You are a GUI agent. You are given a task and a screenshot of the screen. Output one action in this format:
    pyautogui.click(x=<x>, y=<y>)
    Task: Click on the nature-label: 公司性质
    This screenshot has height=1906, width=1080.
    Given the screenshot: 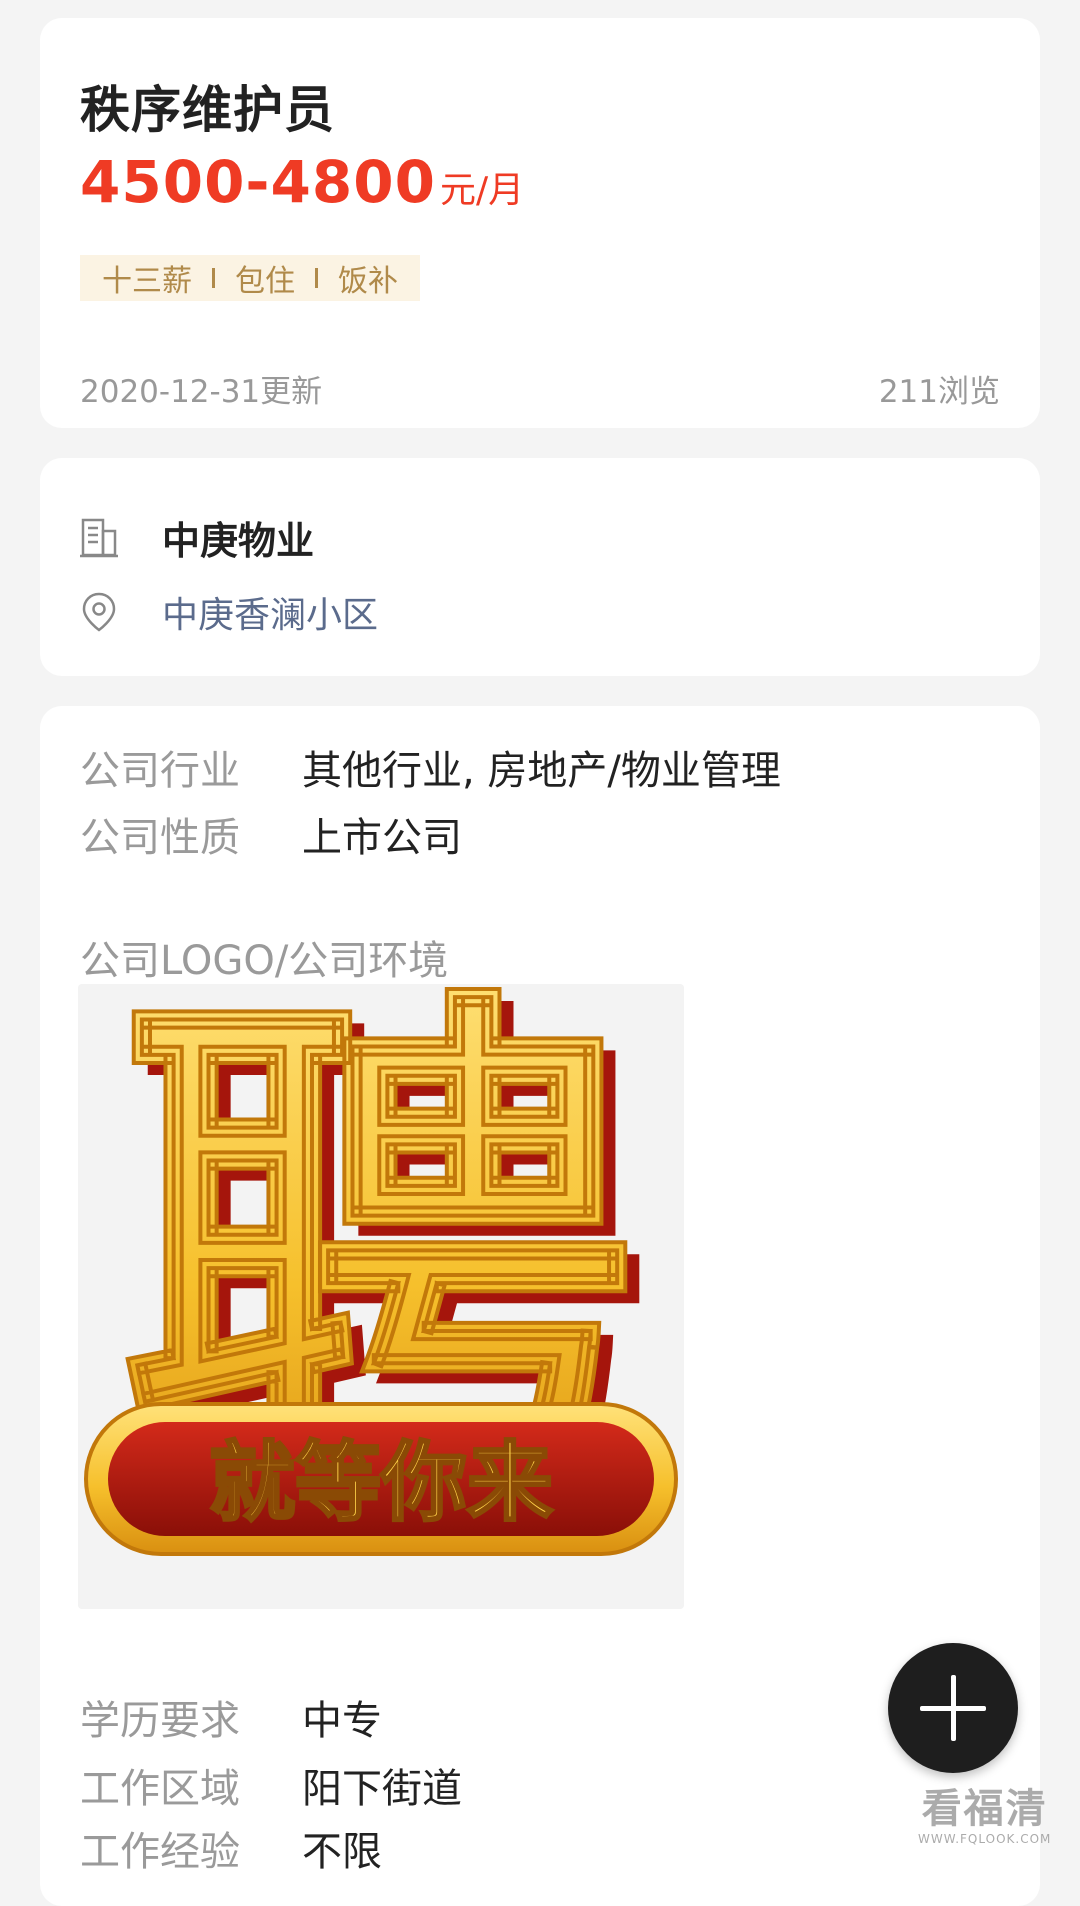 What is the action you would take?
    pyautogui.click(x=160, y=838)
    